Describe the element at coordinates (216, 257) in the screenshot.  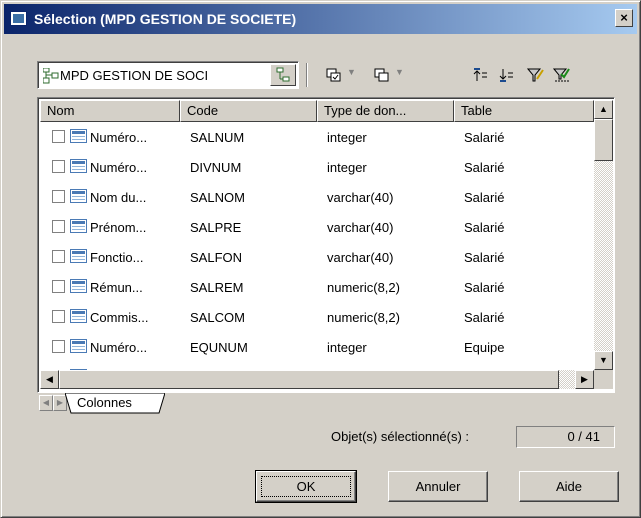
I see `cell-code: SALFON` at that location.